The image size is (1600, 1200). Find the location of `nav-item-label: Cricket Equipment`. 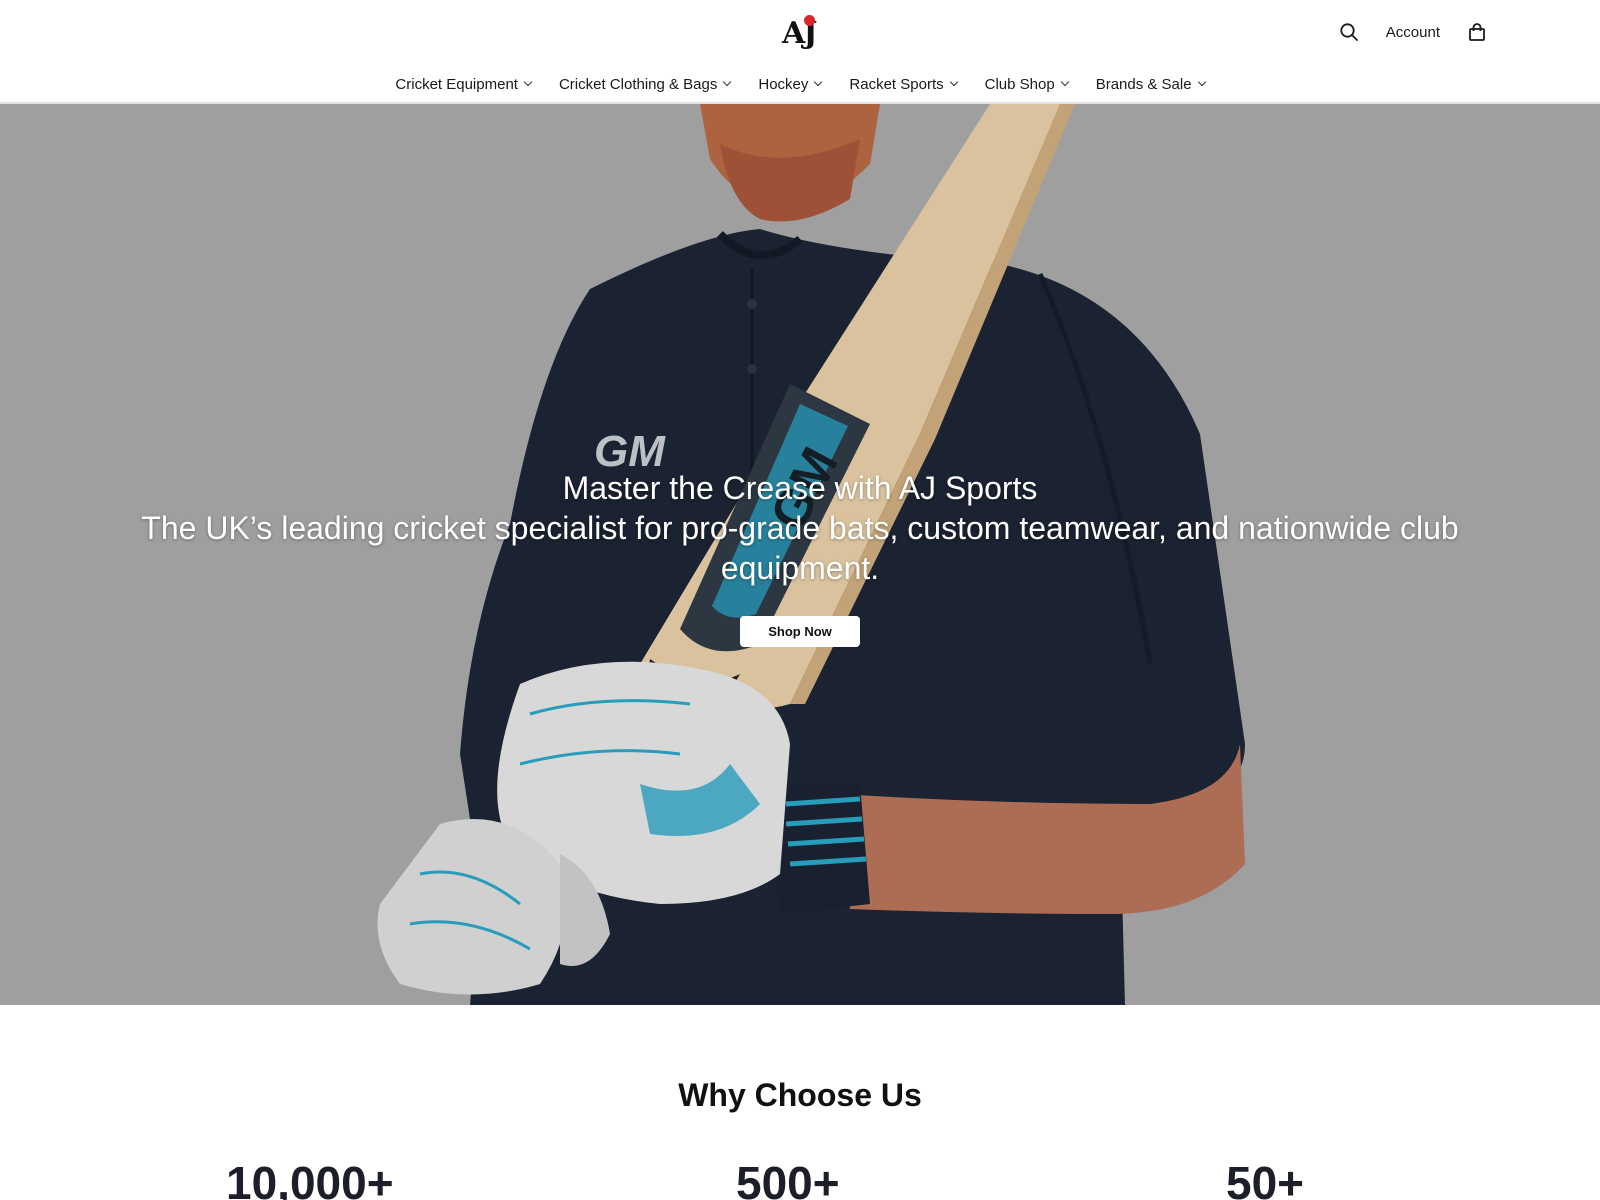

nav-item-label: Cricket Equipment is located at coordinates (456, 84).